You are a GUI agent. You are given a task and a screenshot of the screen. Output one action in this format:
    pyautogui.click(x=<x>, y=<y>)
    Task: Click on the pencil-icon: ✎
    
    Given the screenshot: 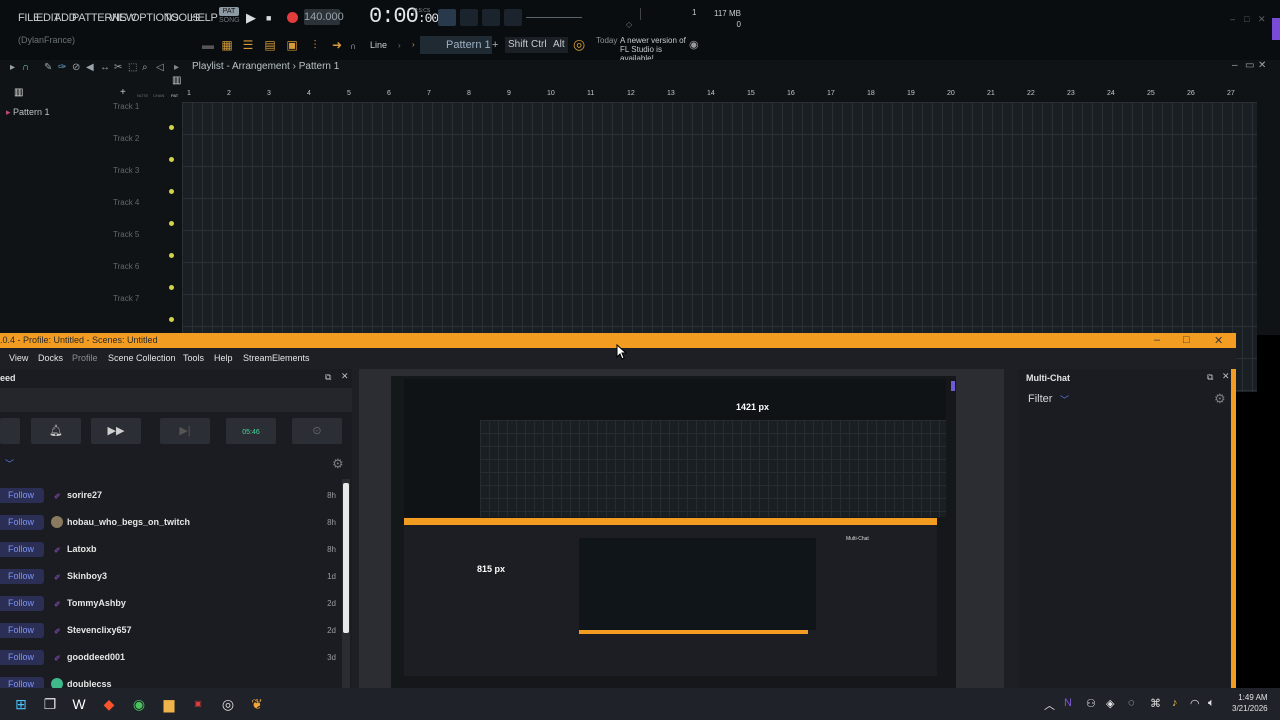 What is the action you would take?
    pyautogui.click(x=48, y=67)
    